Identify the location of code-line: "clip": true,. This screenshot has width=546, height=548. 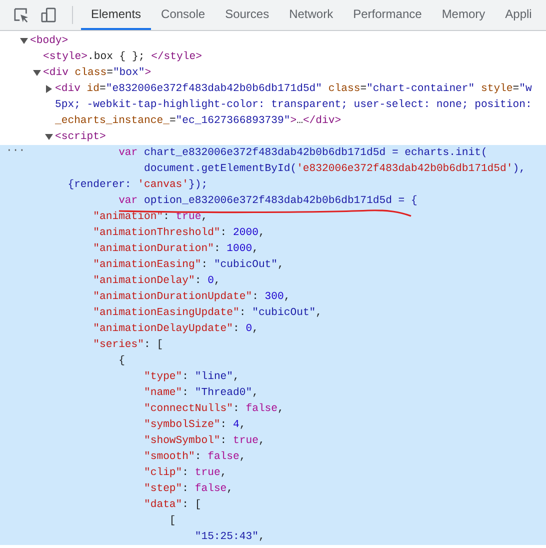
(185, 473).